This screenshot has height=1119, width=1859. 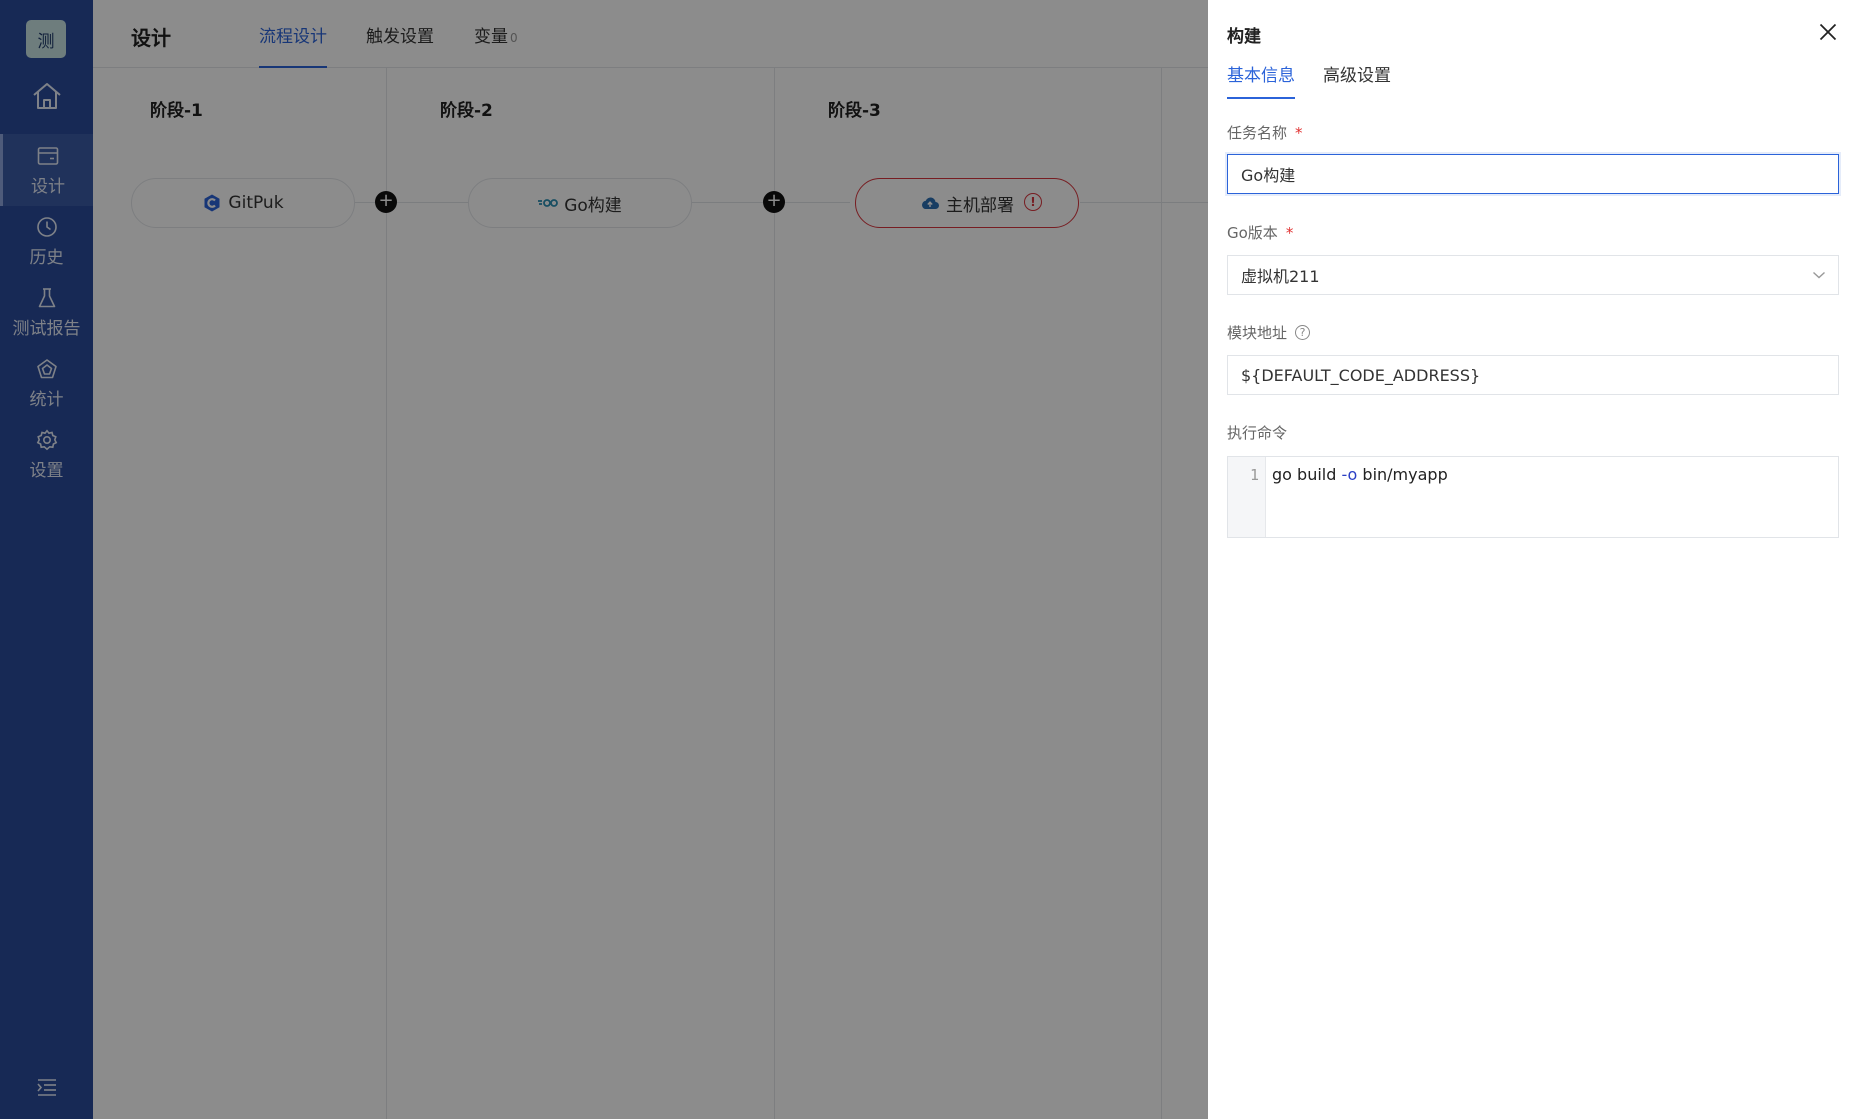 What do you see at coordinates (1247, 497) in the screenshot?
I see `line-number: 1` at bounding box center [1247, 497].